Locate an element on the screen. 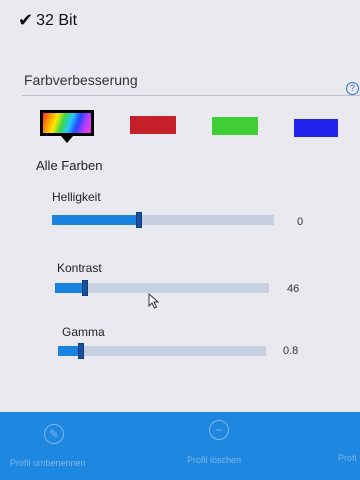 The height and width of the screenshot is (480, 360). profile-action-button: Profi is located at coordinates (347, 458).